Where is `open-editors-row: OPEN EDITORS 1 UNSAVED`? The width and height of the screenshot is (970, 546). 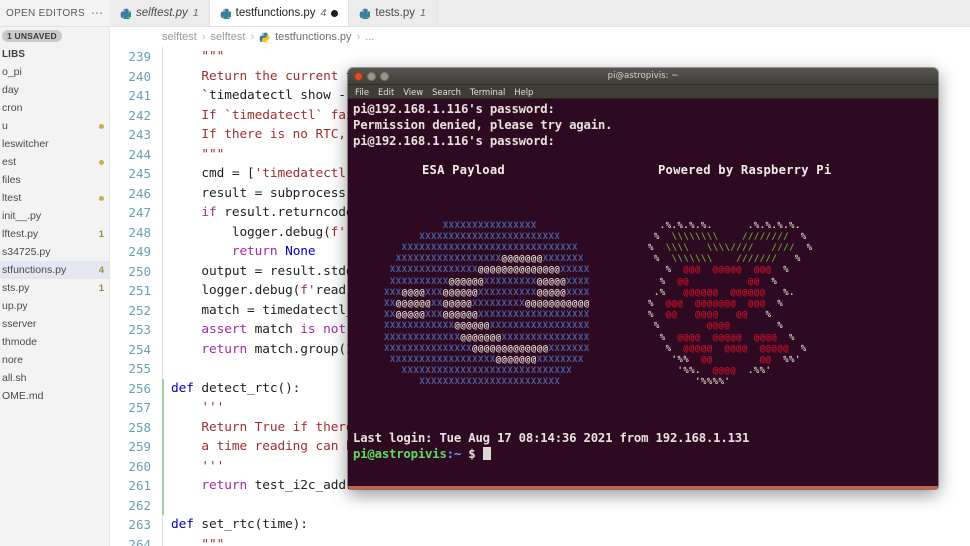 open-editors-row: OPEN EDITORS 1 UNSAVED is located at coordinates (54, 36).